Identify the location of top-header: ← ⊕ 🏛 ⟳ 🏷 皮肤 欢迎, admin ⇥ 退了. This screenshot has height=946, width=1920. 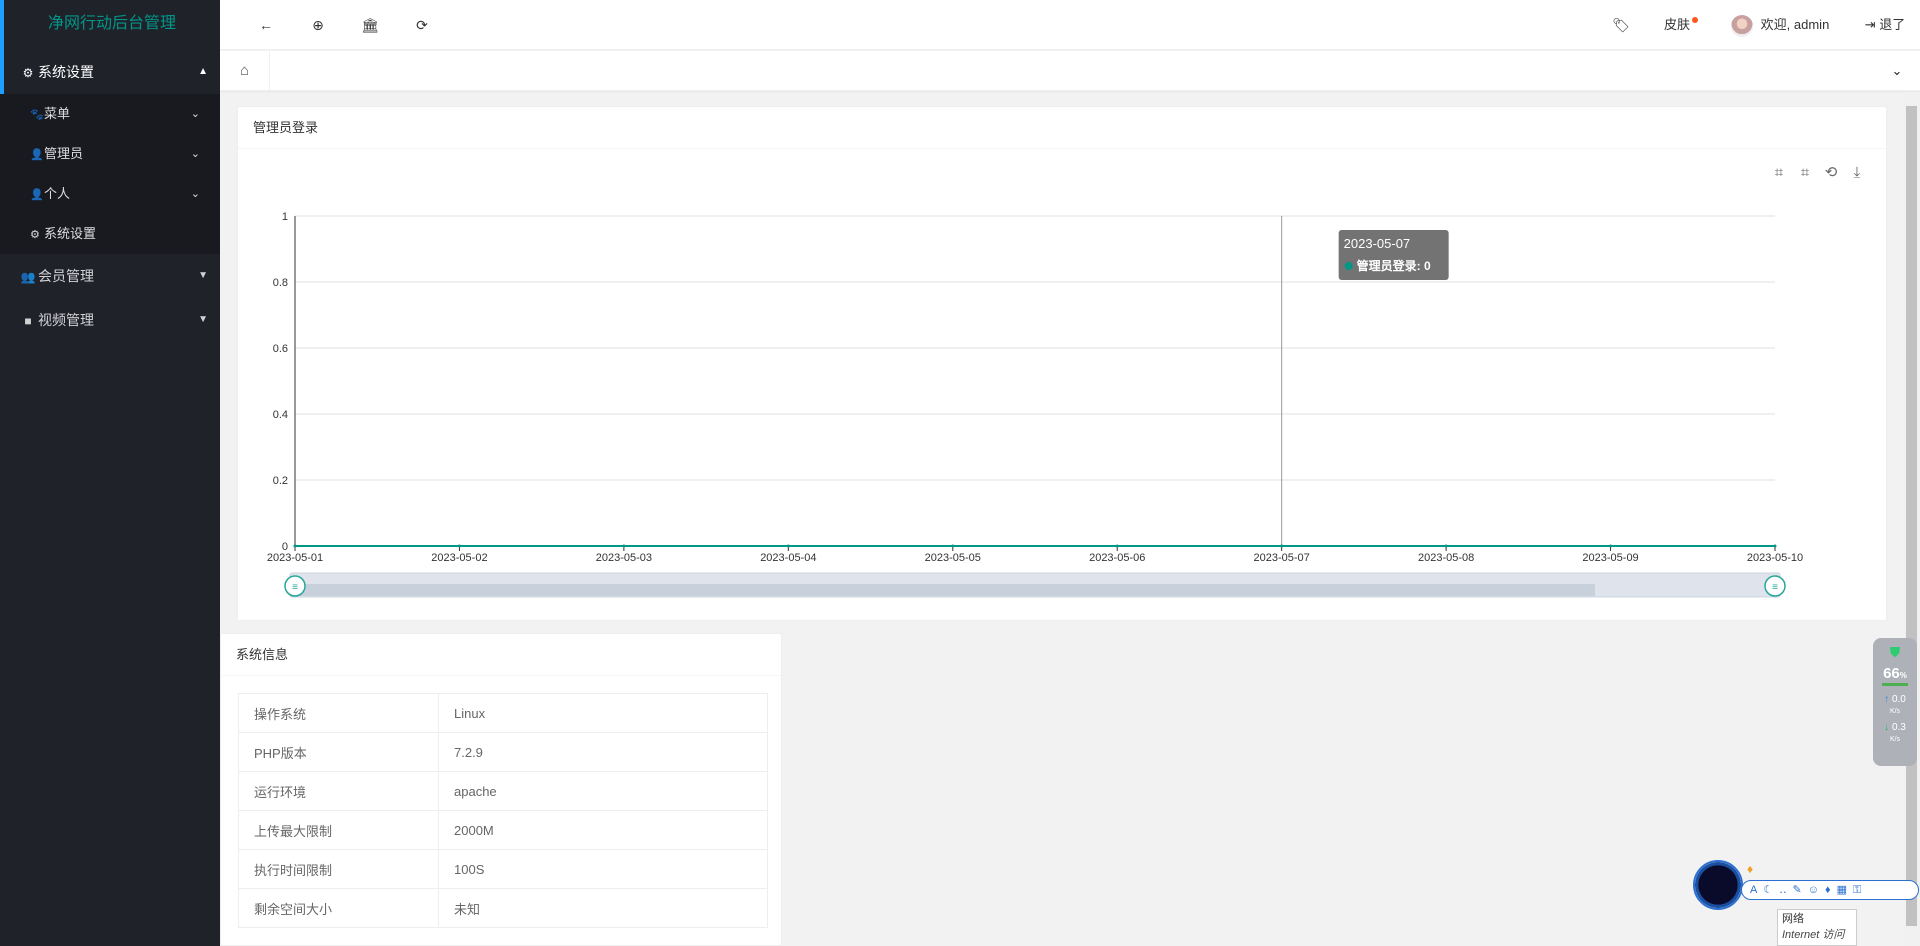
(1070, 25).